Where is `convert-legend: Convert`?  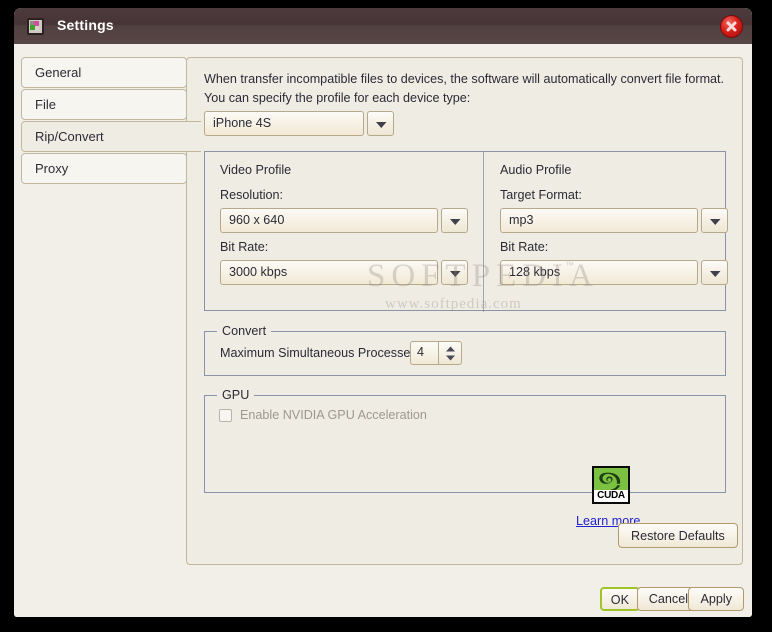
convert-legend: Convert is located at coordinates (244, 331).